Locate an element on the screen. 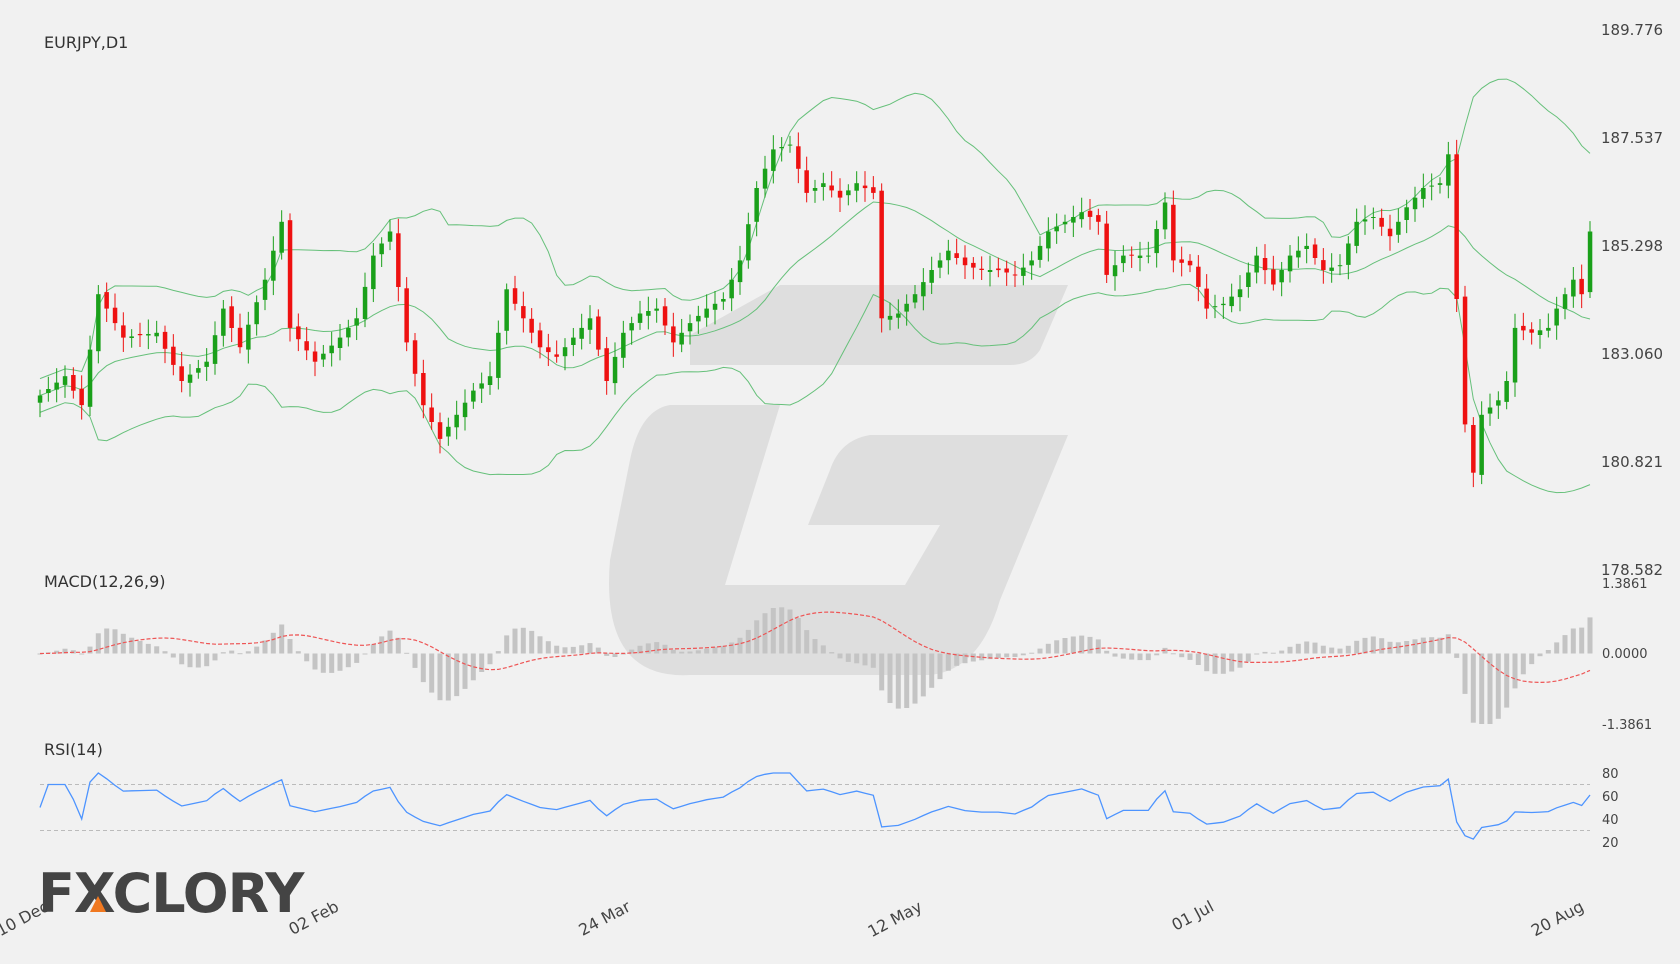  chart-title: EURJPY,D1 is located at coordinates (86, 42).